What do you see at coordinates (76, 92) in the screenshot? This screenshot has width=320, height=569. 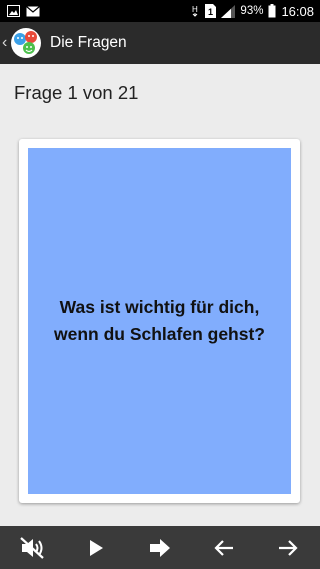 I see `question-counter: Frage 1 von 21` at bounding box center [76, 92].